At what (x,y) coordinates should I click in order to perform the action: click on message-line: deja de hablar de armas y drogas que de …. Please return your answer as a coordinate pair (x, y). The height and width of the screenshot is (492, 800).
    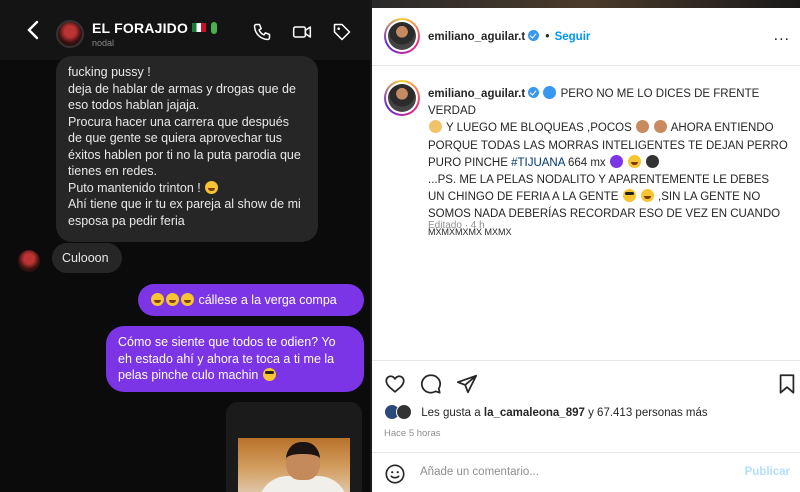
    Looking at the image, I should click on (182, 97).